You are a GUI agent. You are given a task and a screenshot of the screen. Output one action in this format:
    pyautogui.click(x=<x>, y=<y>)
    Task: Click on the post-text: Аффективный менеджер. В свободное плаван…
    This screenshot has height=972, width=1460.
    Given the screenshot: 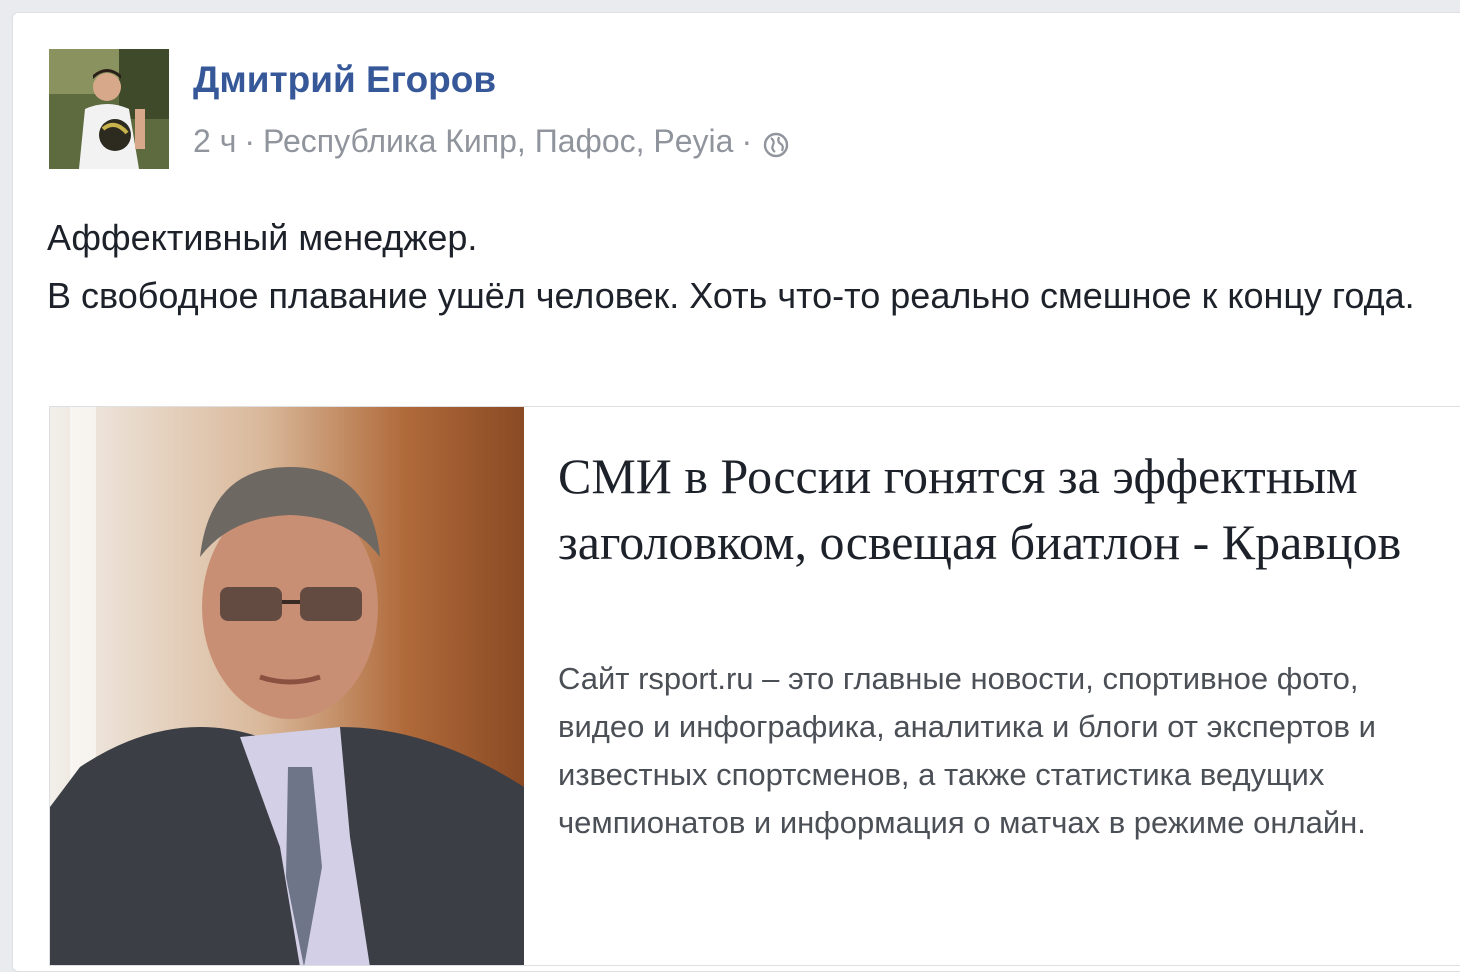 What is the action you would take?
    pyautogui.click(x=747, y=267)
    